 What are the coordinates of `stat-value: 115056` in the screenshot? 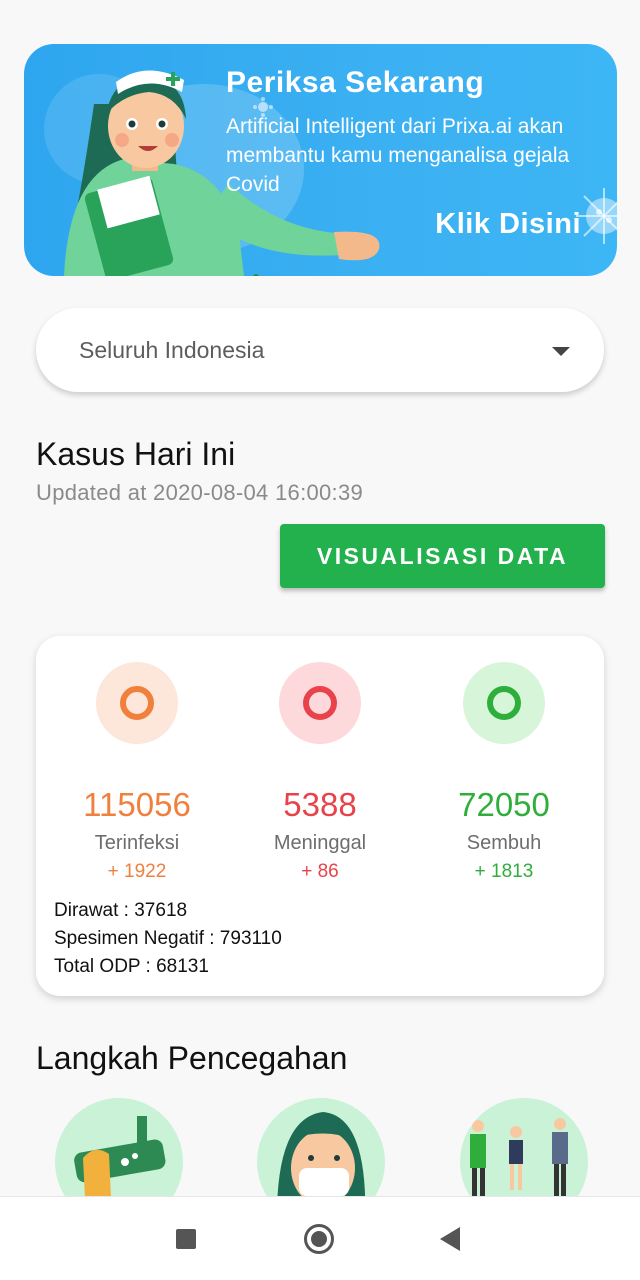 It's located at (137, 804).